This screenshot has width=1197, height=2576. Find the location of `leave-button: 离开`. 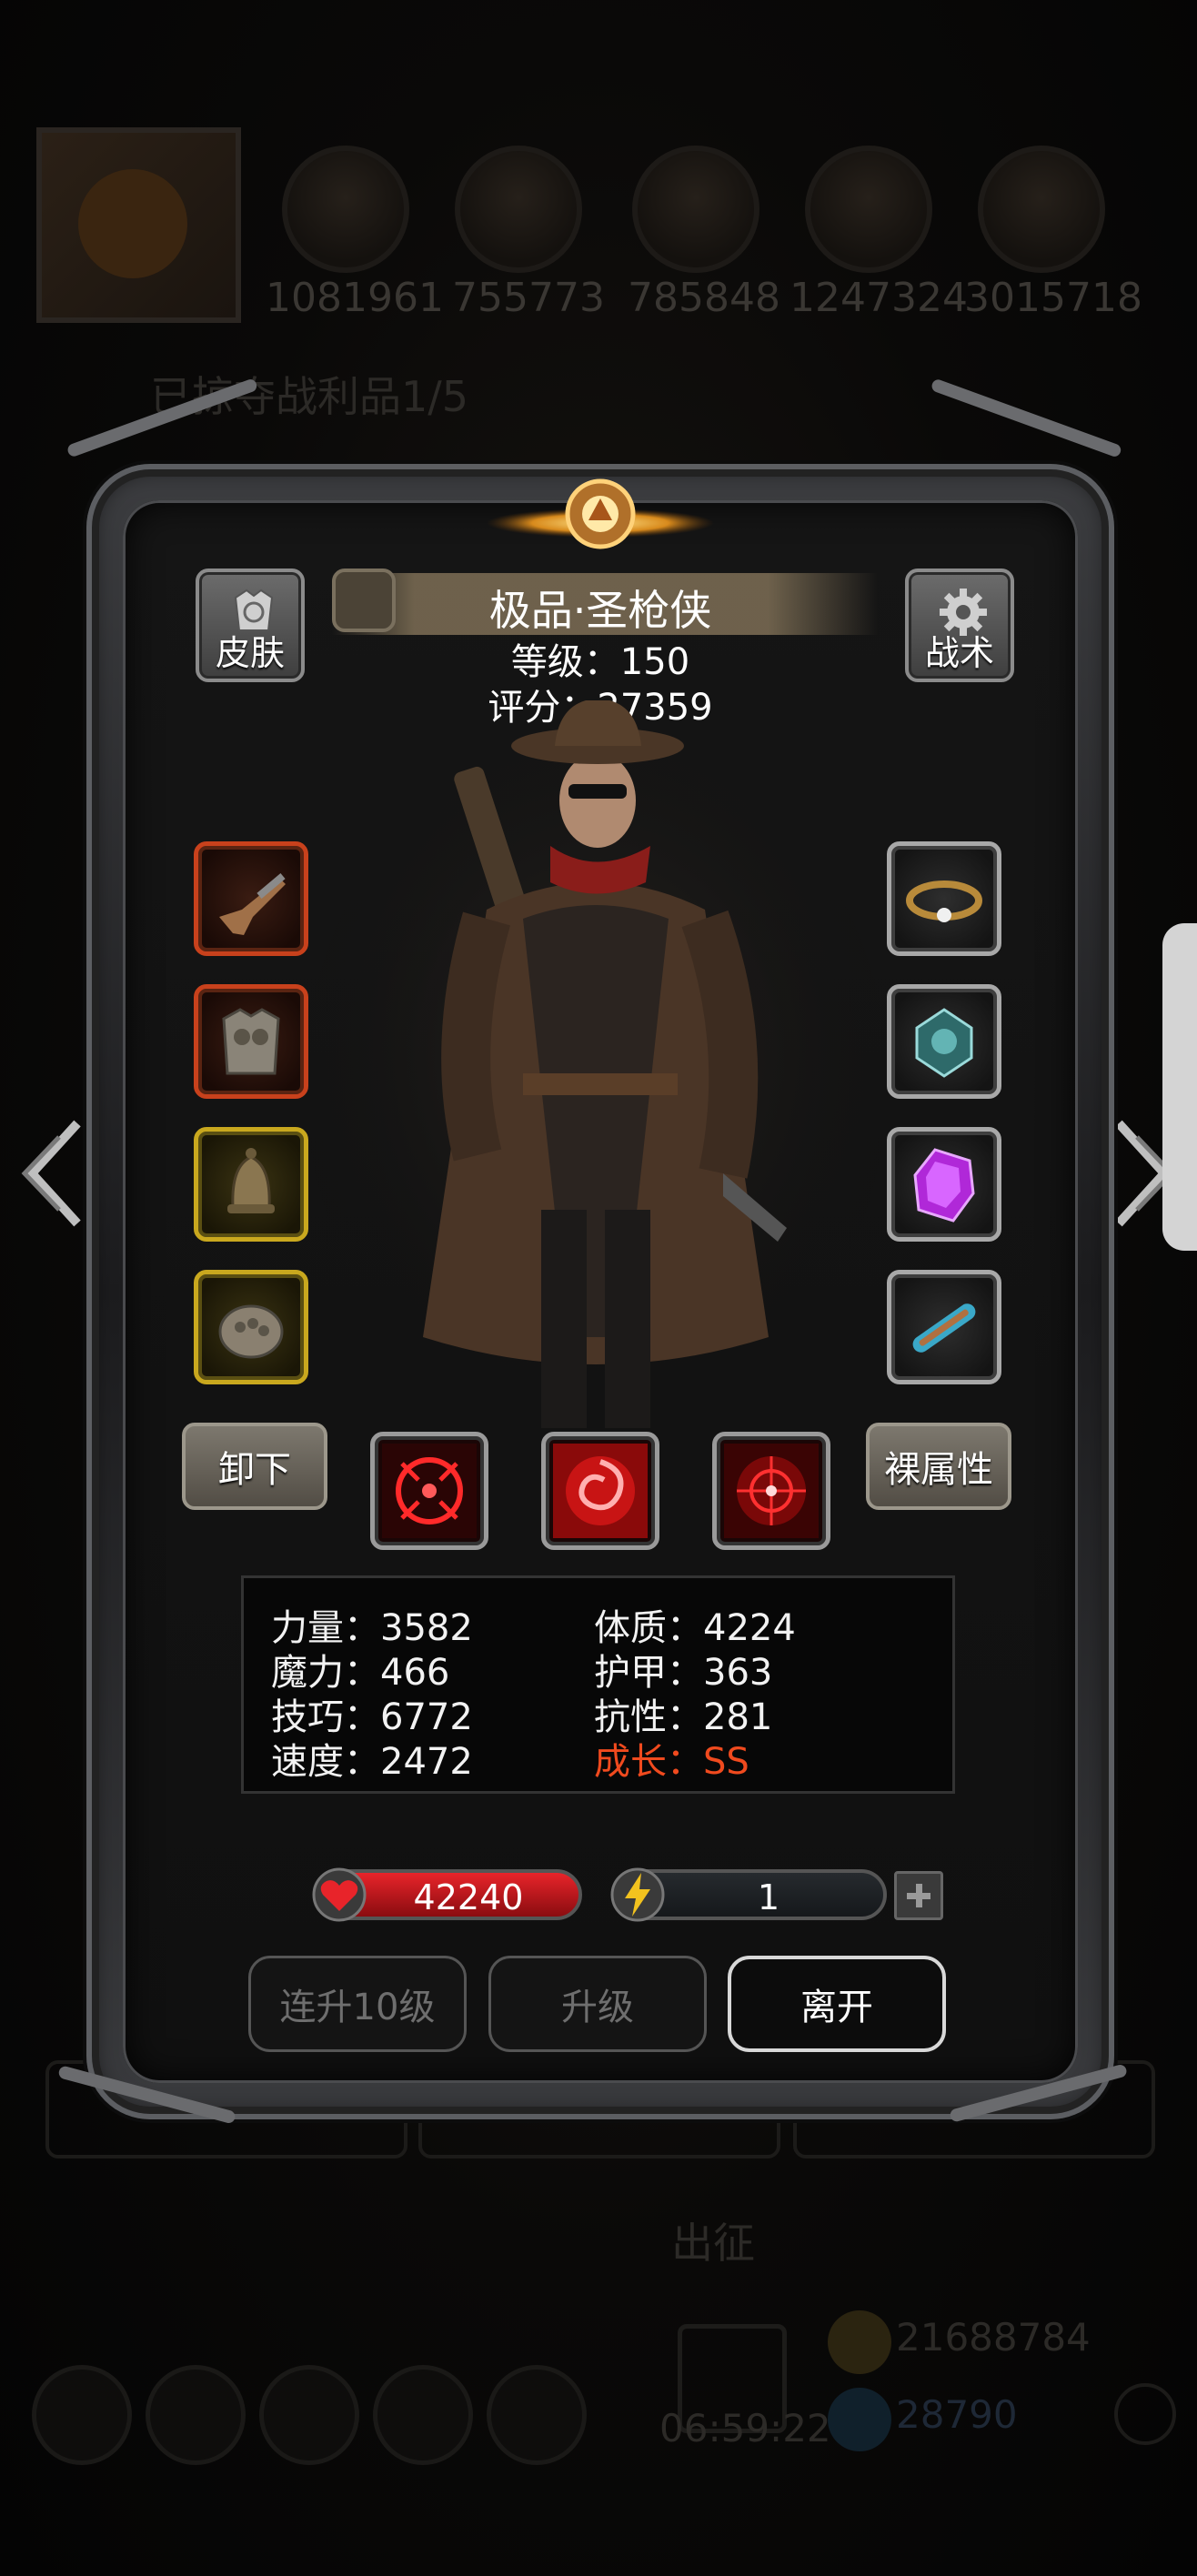

leave-button: 离开 is located at coordinates (837, 2004).